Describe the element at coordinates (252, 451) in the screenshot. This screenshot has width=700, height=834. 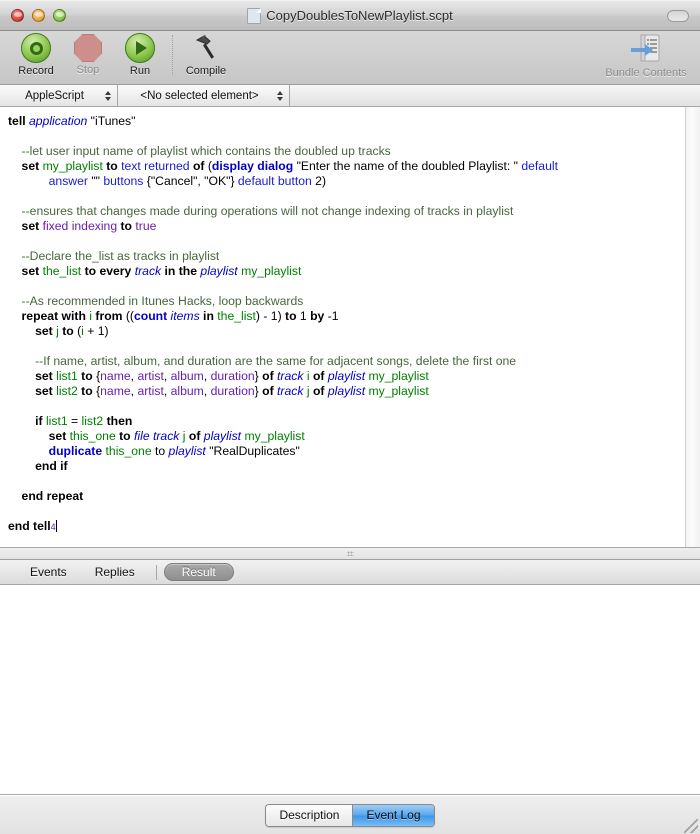
I see `code-token: "RealDuplicates"` at that location.